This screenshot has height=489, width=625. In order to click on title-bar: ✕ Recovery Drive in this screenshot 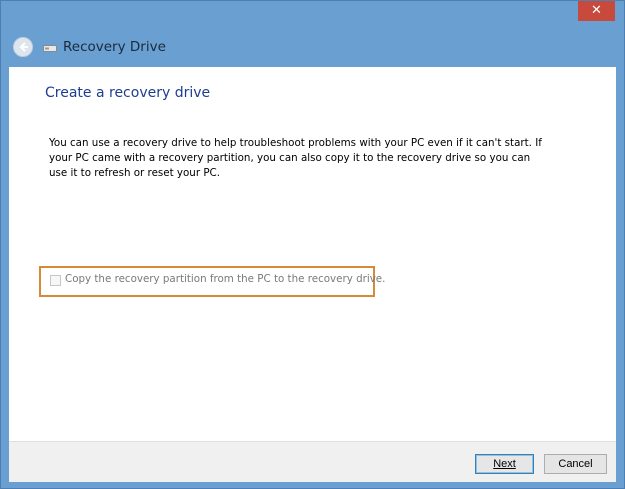, I will do `click(312, 34)`.